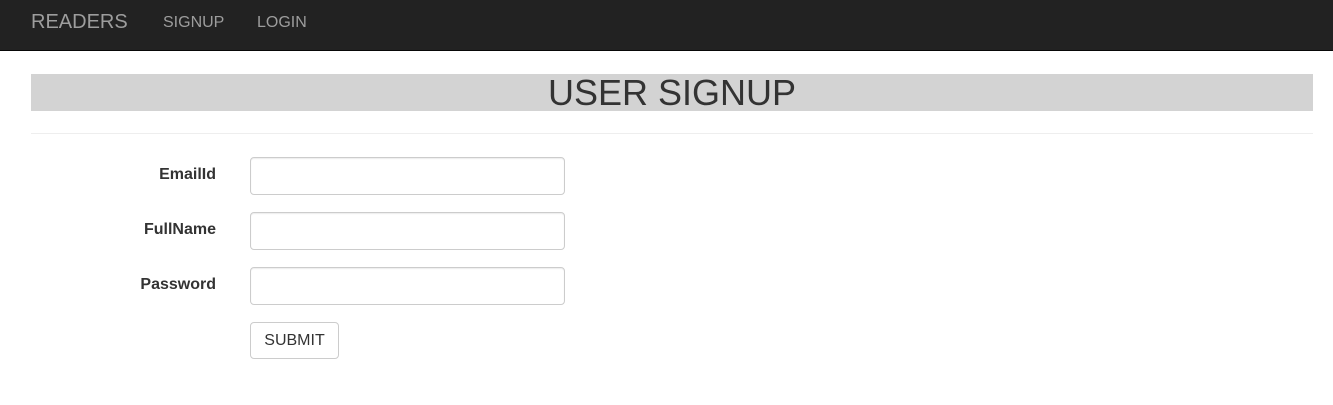  What do you see at coordinates (187, 174) in the screenshot?
I see `email-label: EmailId` at bounding box center [187, 174].